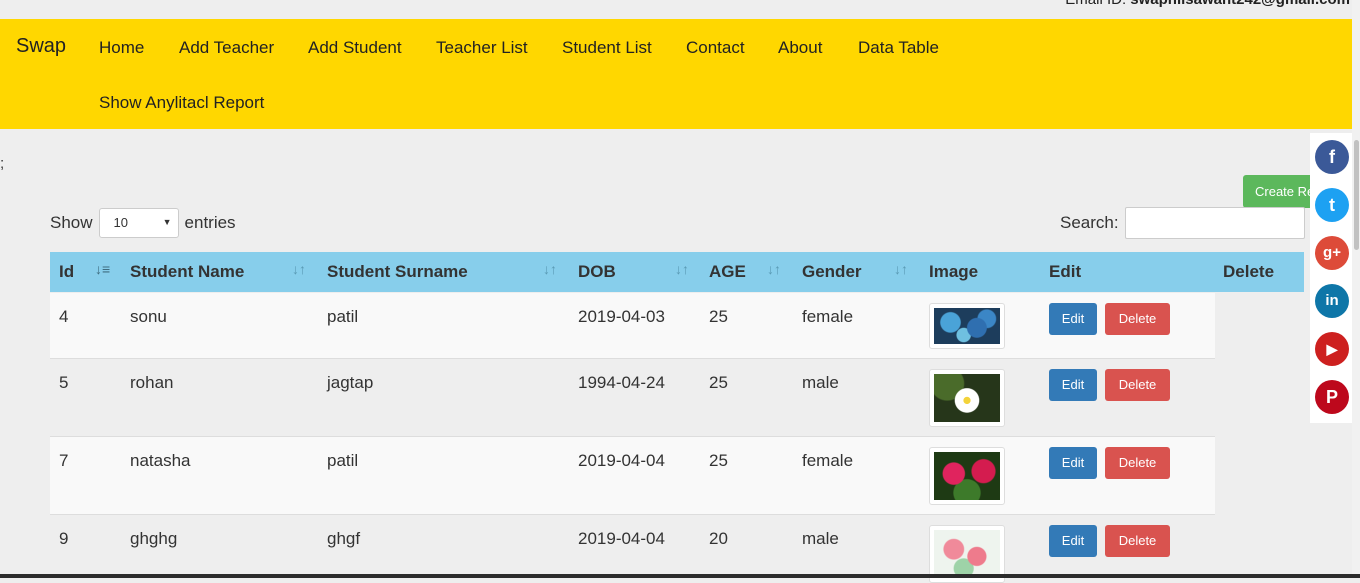 This screenshot has width=1360, height=583. I want to click on column-header-edit: Edit, so click(1065, 271).